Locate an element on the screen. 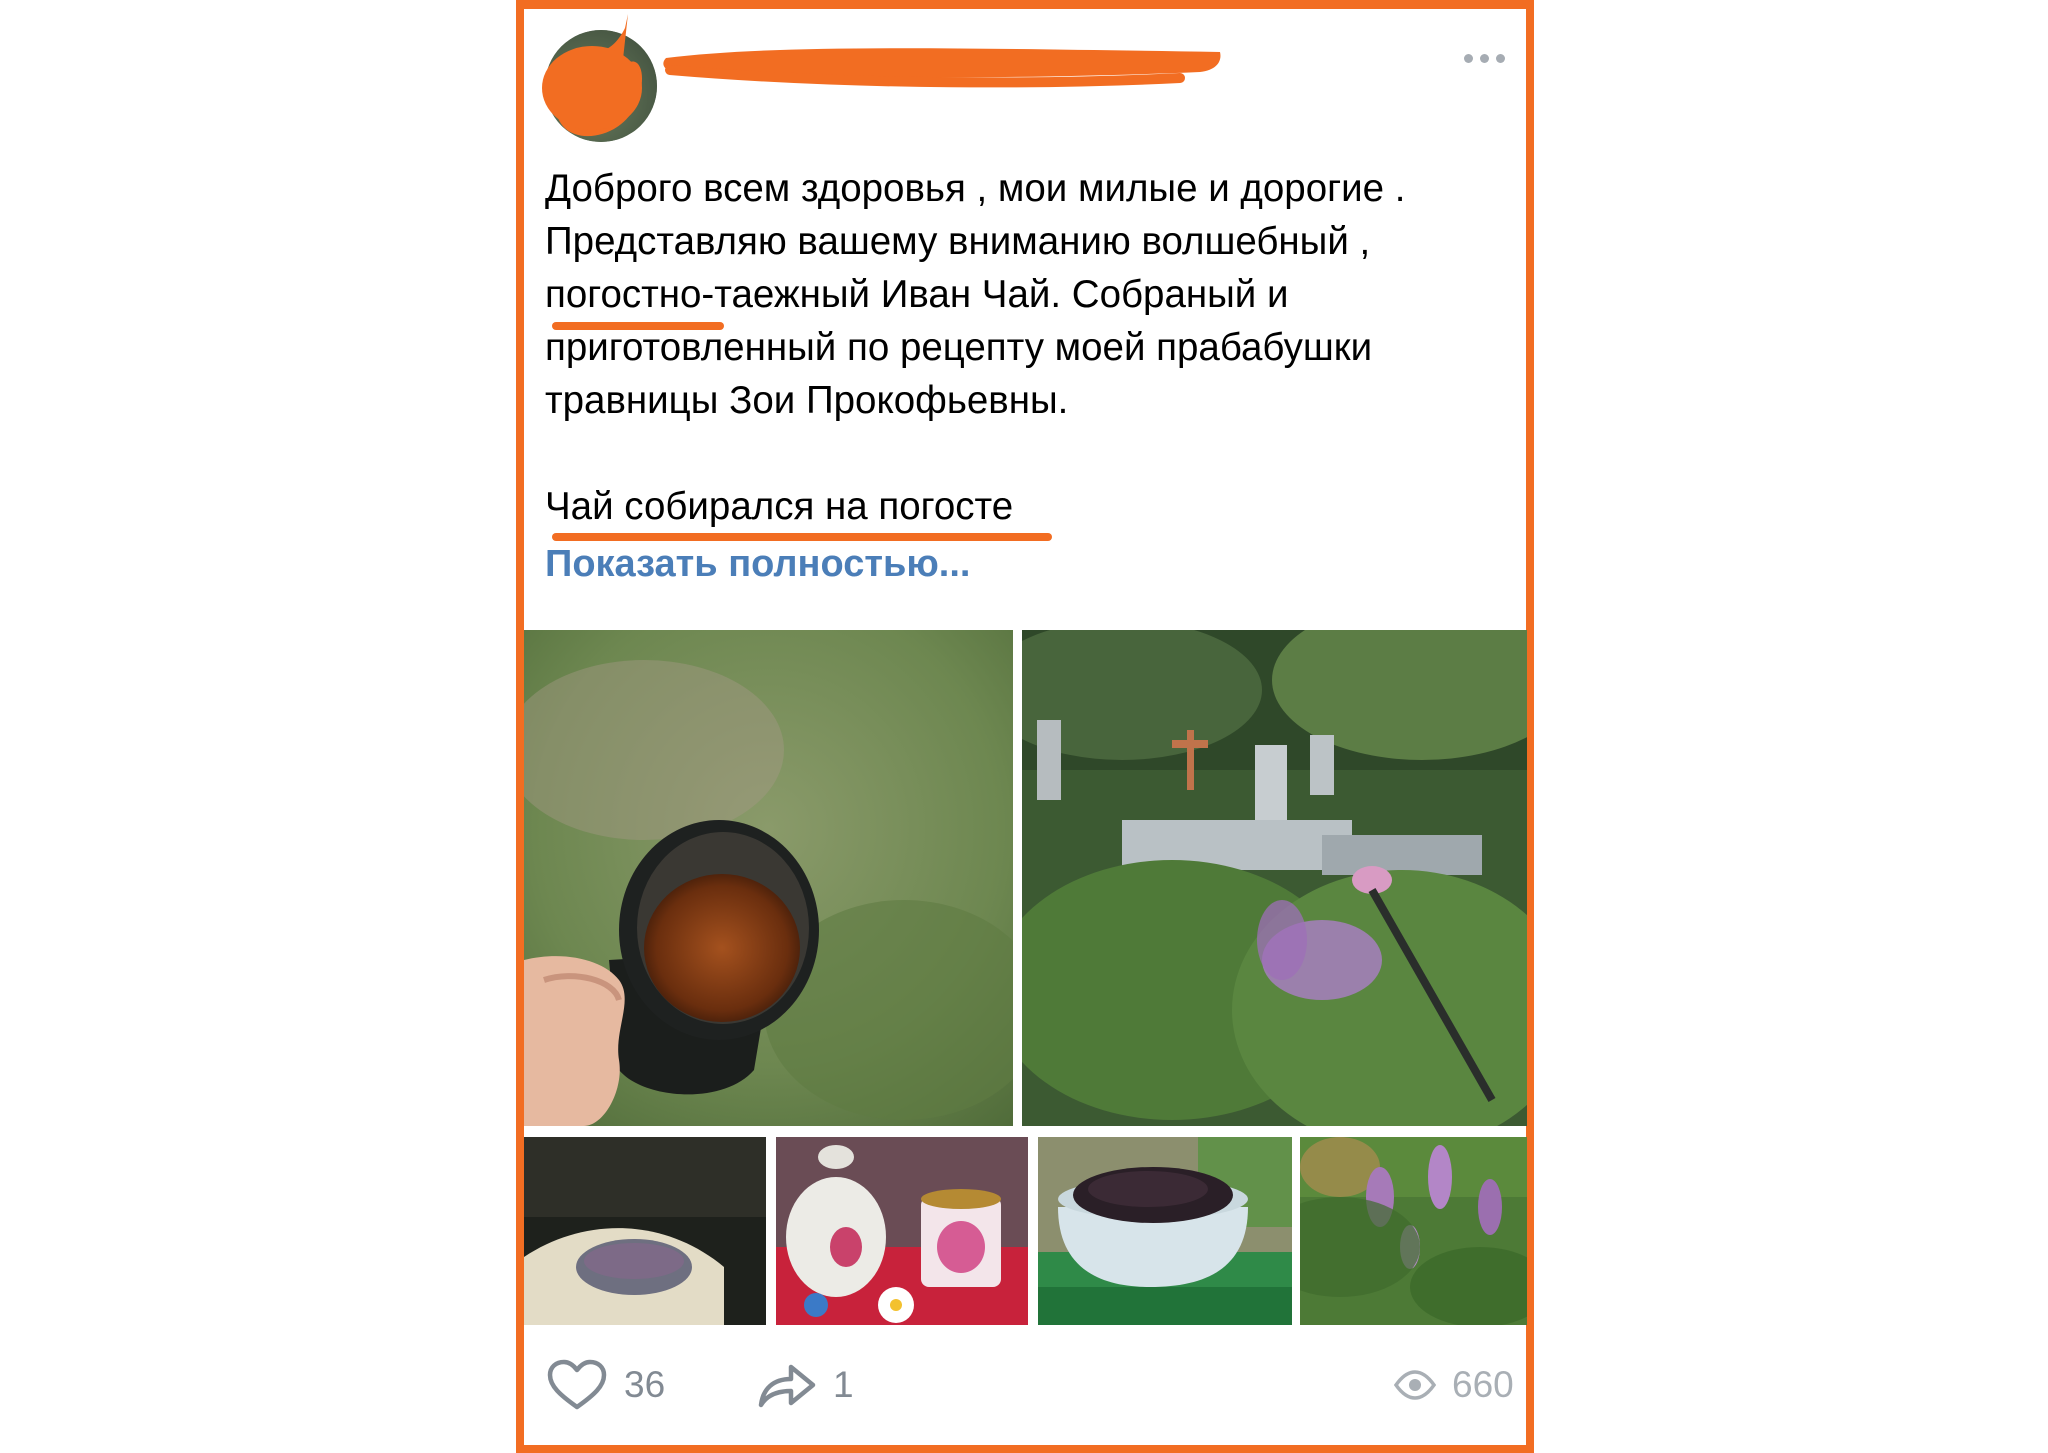  post-text-line: погостно-таежный Иван Чай. Собраный и is located at coordinates (917, 294).